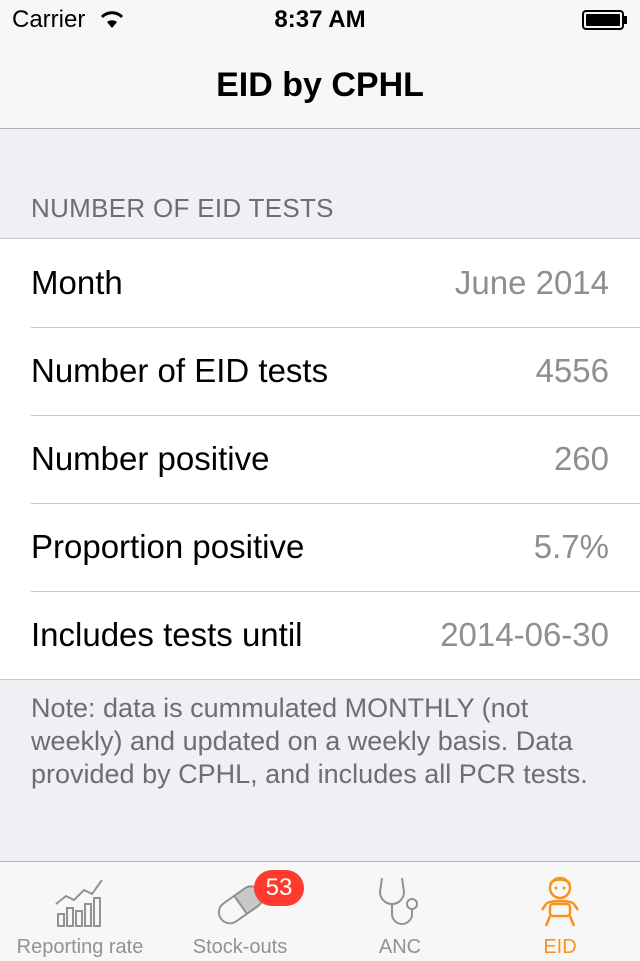 The height and width of the screenshot is (961, 640). What do you see at coordinates (320, 547) in the screenshot?
I see `table-row-proportion-positive: Proportion positive 5.7%` at bounding box center [320, 547].